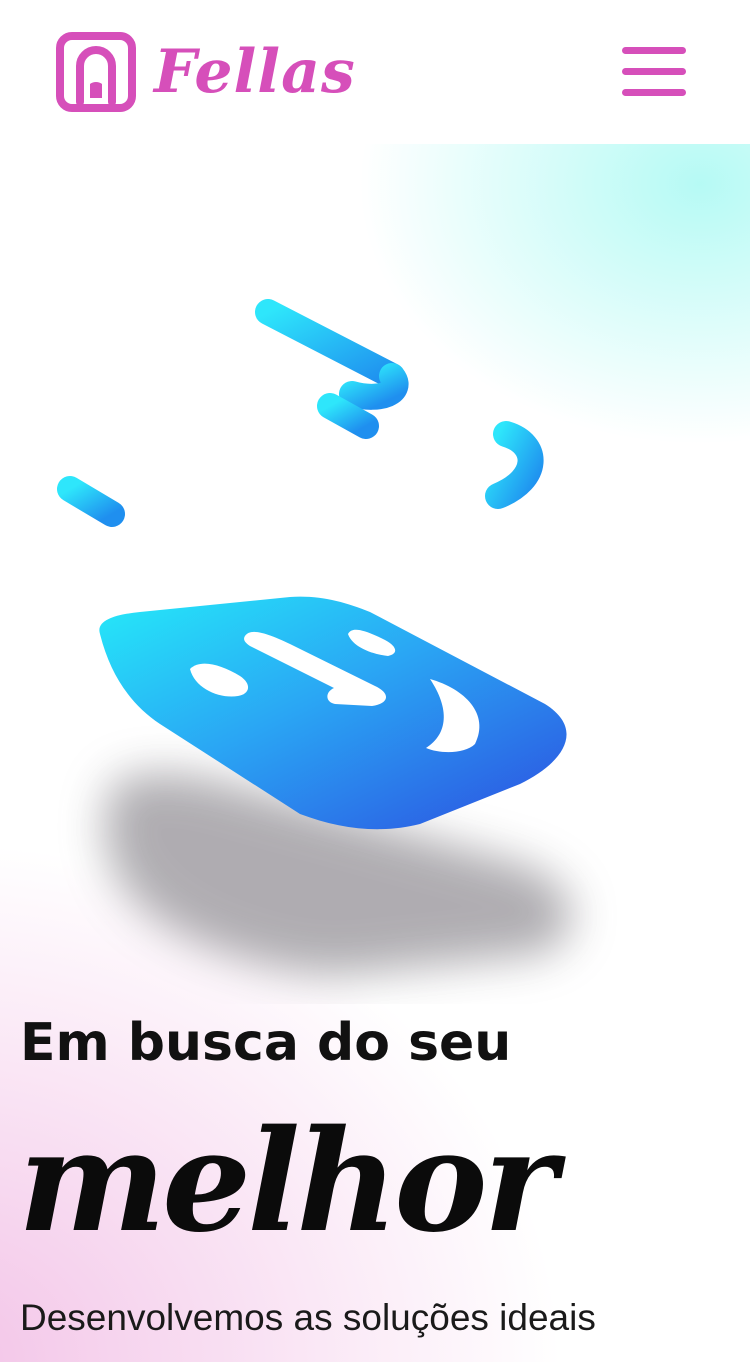  Describe the element at coordinates (266, 1043) in the screenshot. I see `hero-headline: Em busca do seu` at that location.